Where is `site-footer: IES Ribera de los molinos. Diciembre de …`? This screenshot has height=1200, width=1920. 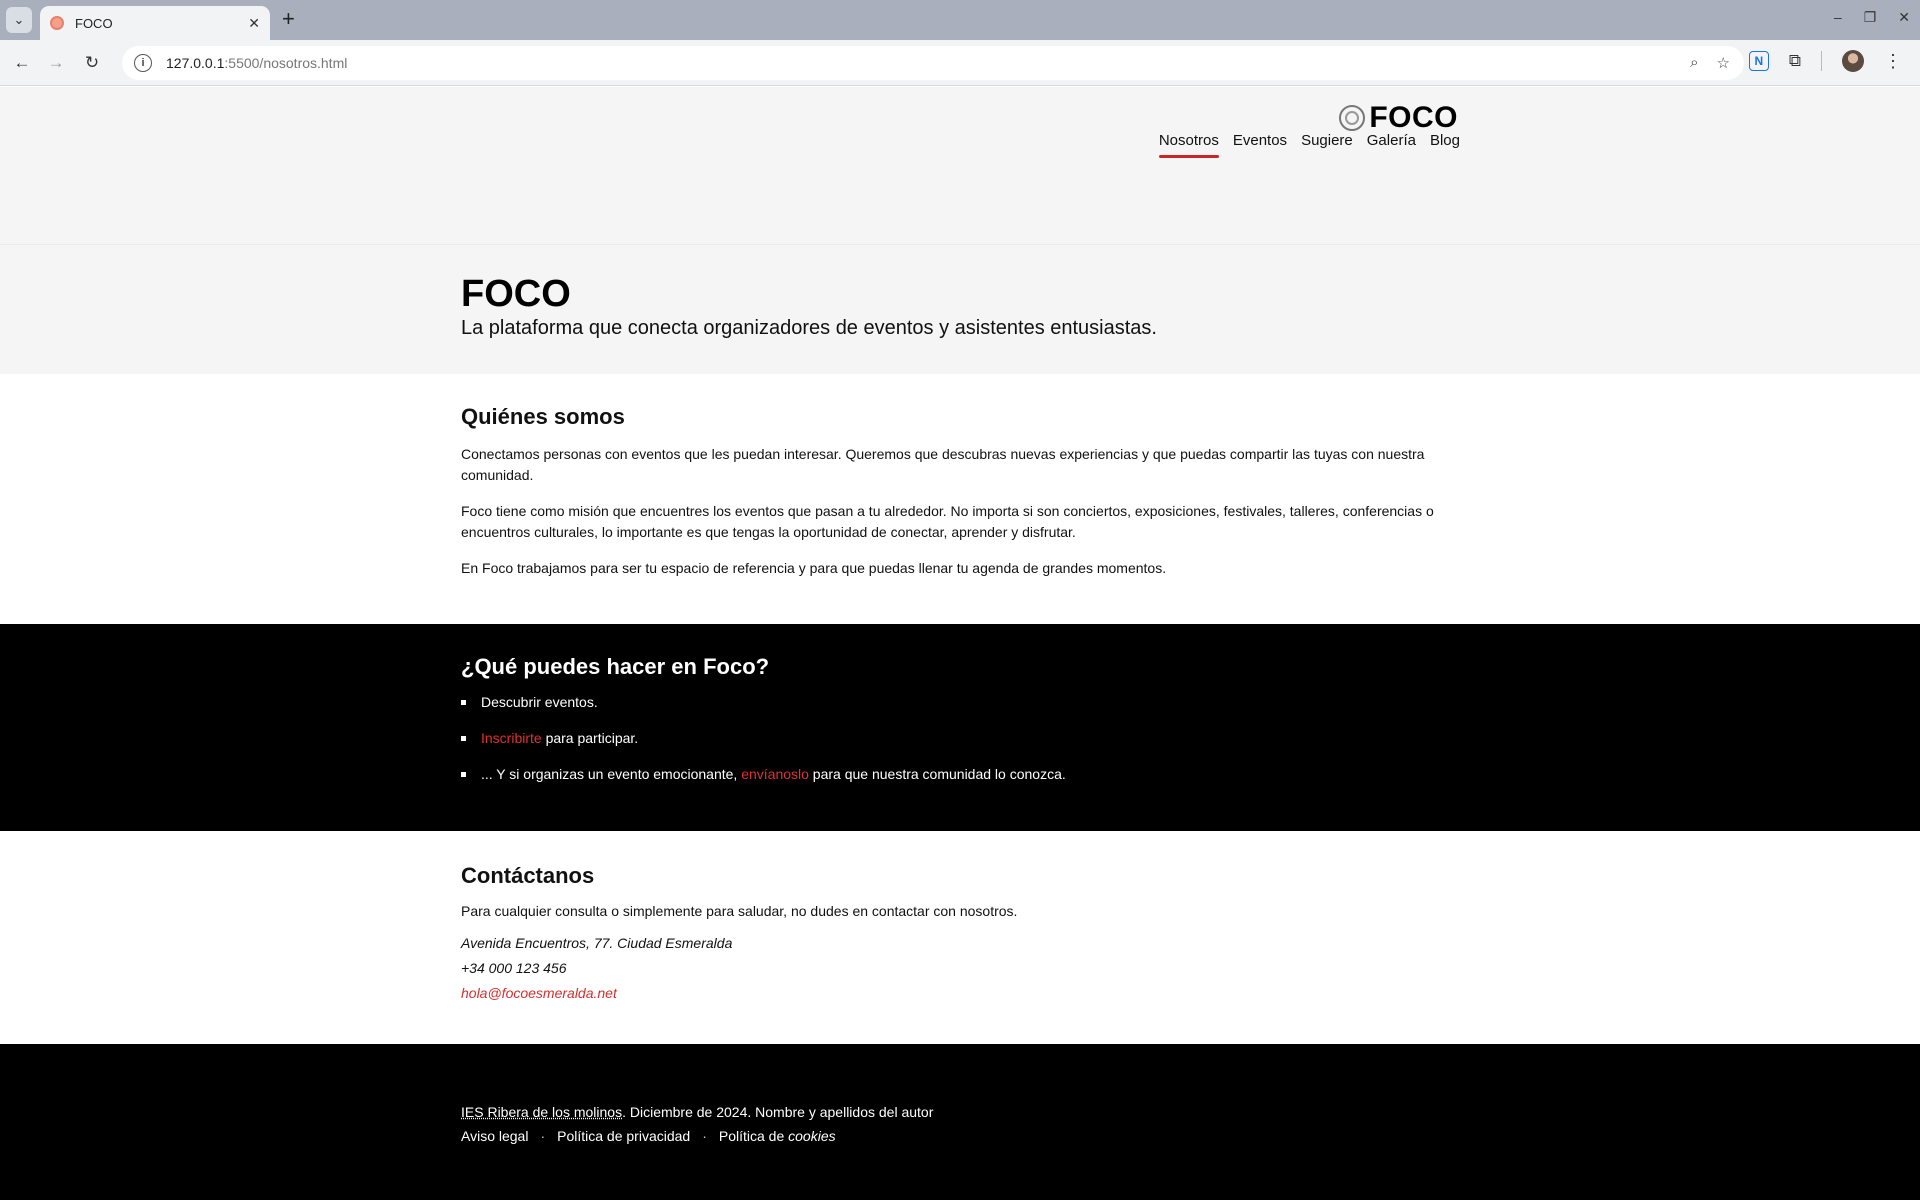
site-footer: IES Ribera de los molinos. Diciembre de … is located at coordinates (960, 1122).